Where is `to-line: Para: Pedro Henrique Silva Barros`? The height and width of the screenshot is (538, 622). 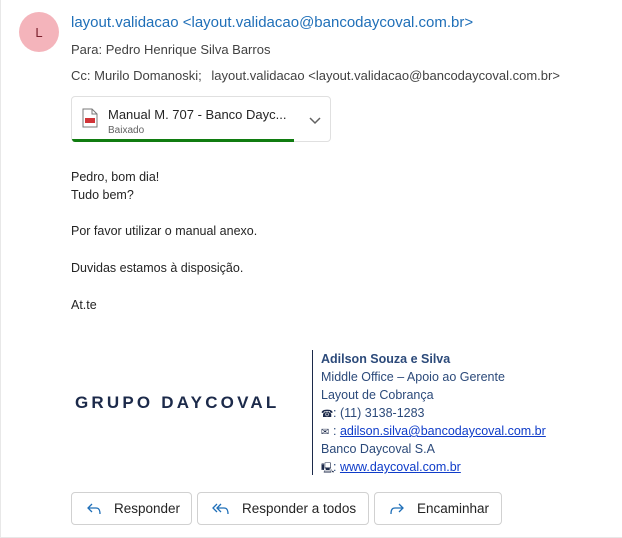 to-line: Para: Pedro Henrique Silva Barros is located at coordinates (170, 49).